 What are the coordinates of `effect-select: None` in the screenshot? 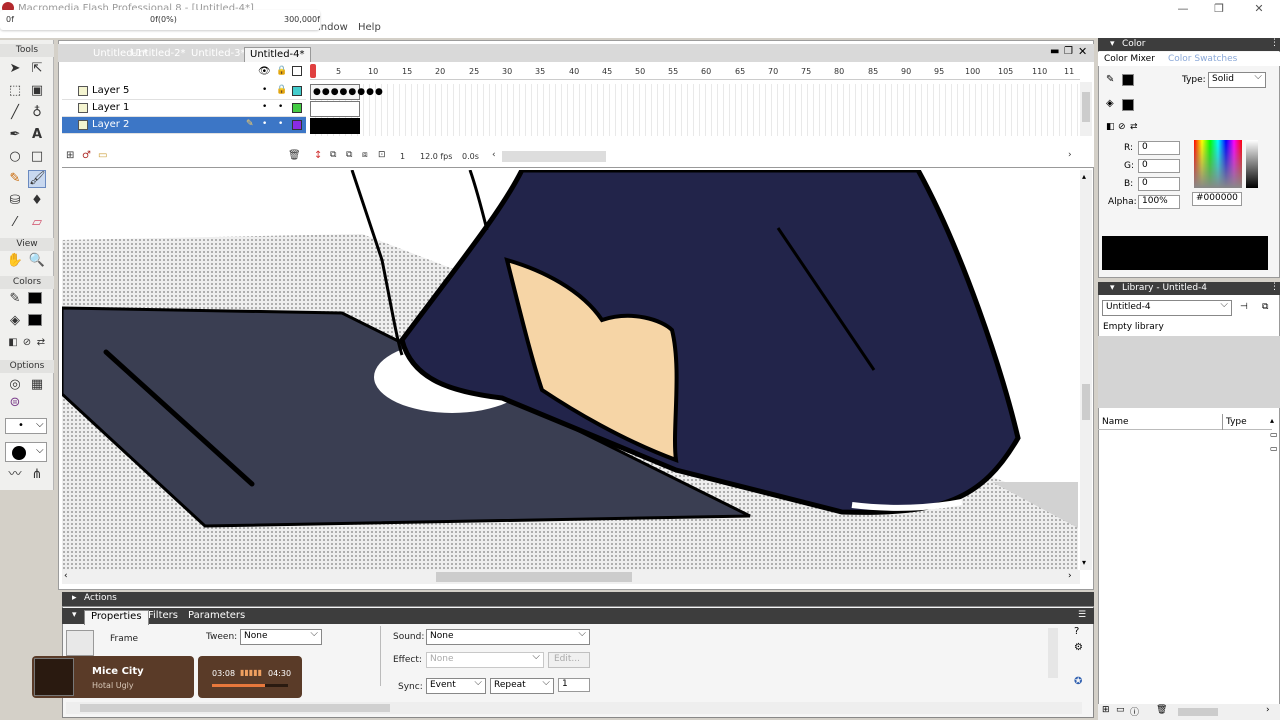 It's located at (485, 659).